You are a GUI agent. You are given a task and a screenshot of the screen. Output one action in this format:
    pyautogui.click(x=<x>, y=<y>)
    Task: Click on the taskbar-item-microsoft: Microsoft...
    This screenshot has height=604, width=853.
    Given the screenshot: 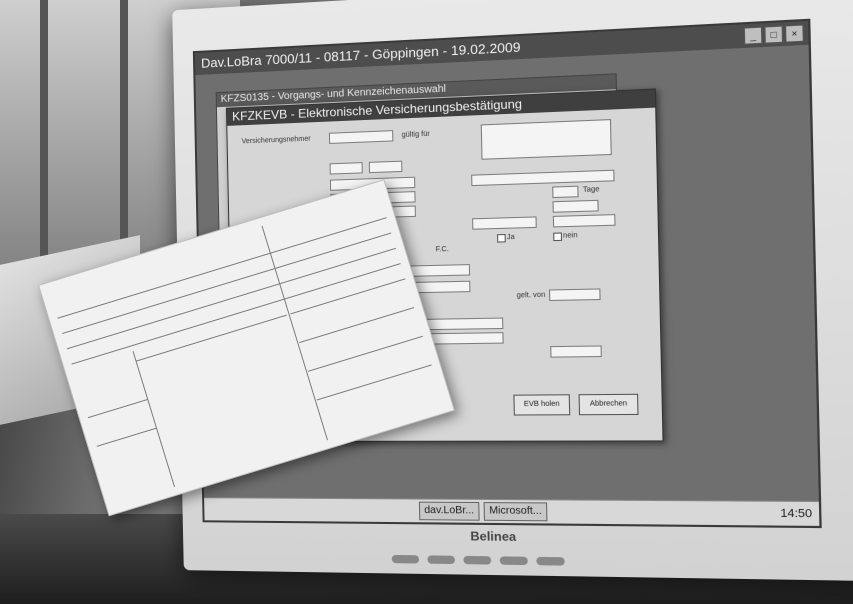 What is the action you would take?
    pyautogui.click(x=516, y=511)
    